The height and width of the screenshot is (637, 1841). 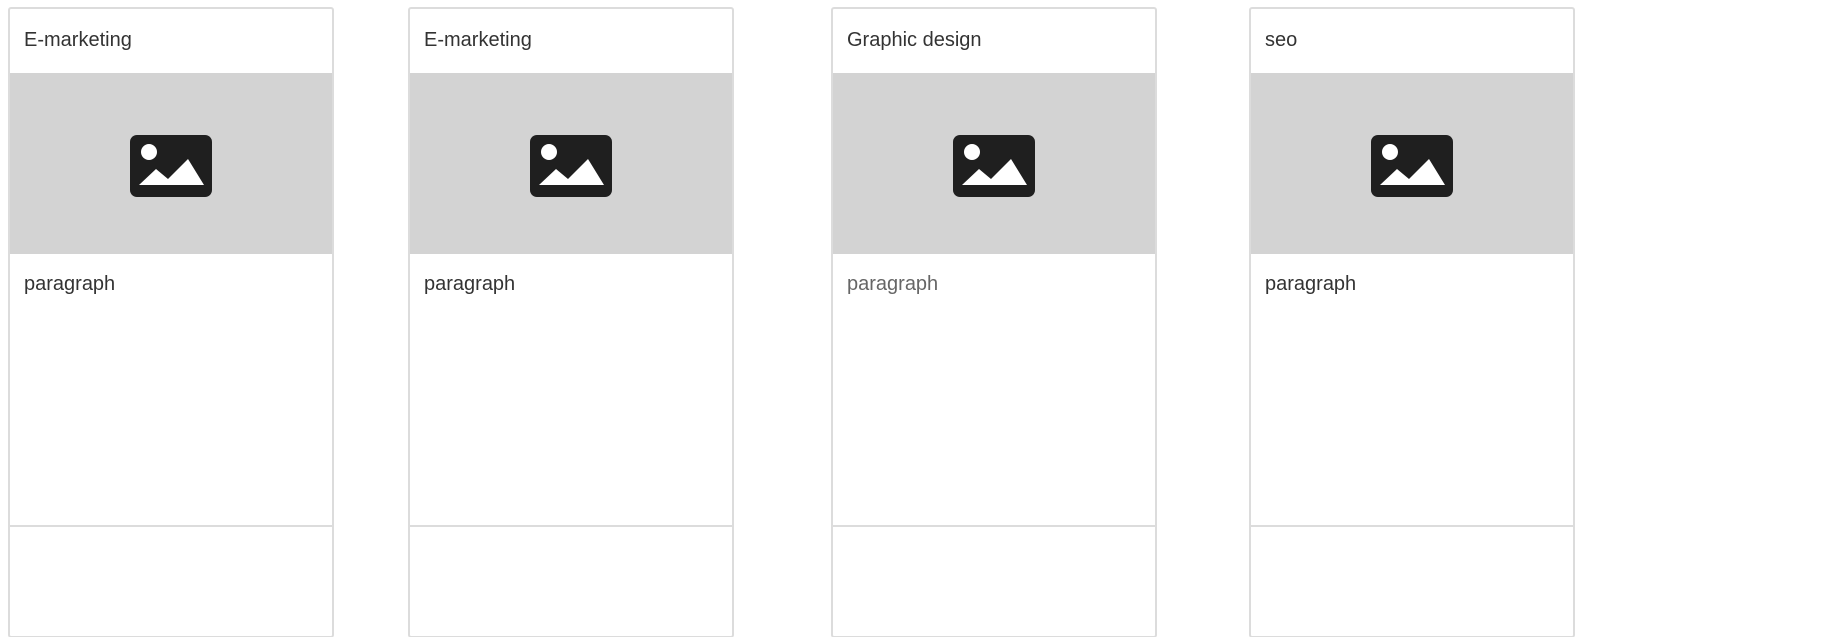 I want to click on card-title: Graphic design, so click(x=914, y=40).